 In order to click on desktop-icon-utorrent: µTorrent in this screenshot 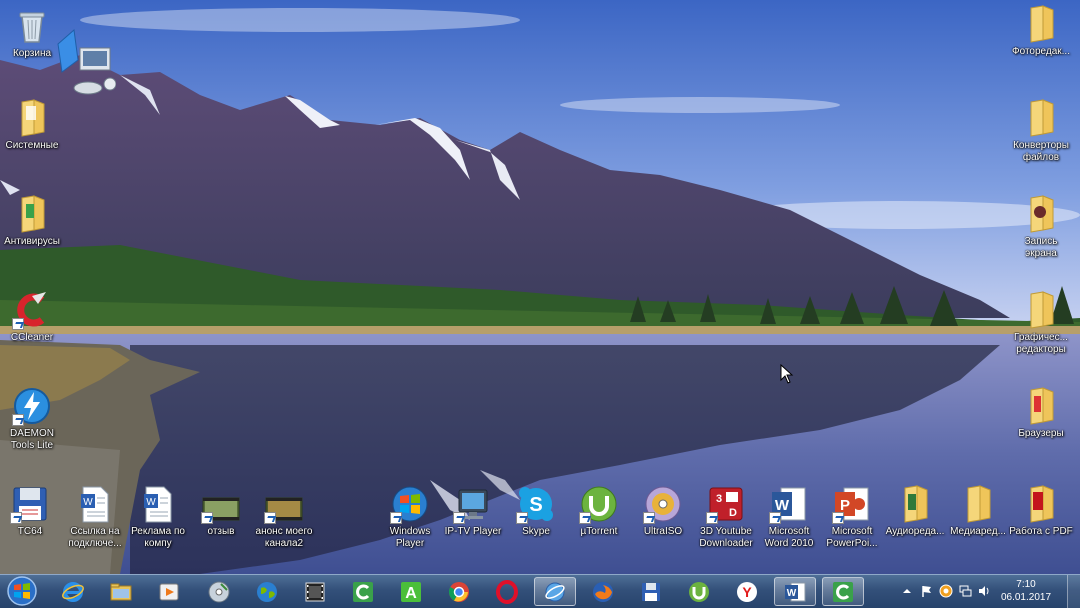, I will do `click(599, 521)`.